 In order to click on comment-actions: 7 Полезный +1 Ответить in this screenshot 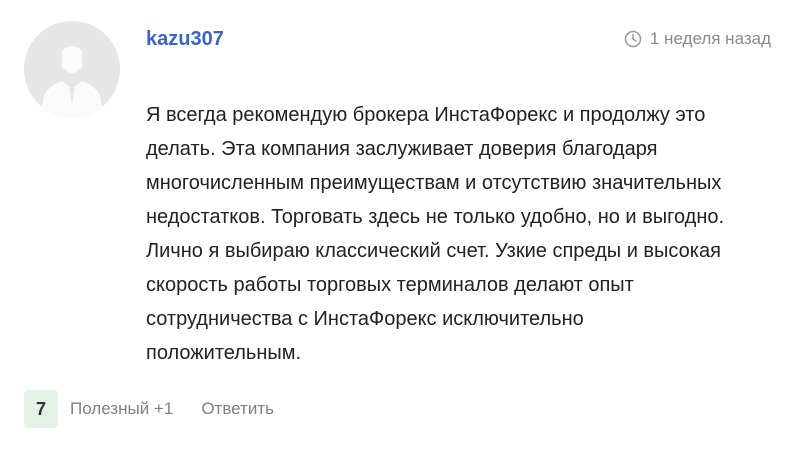, I will do `click(149, 409)`.